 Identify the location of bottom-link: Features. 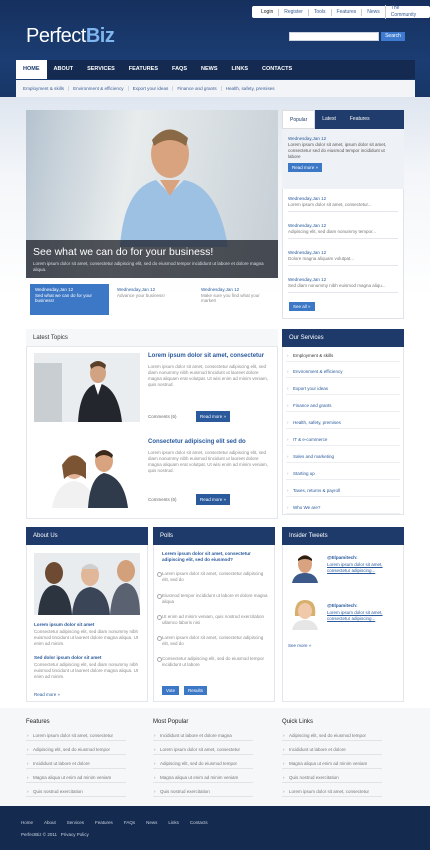
(104, 822).